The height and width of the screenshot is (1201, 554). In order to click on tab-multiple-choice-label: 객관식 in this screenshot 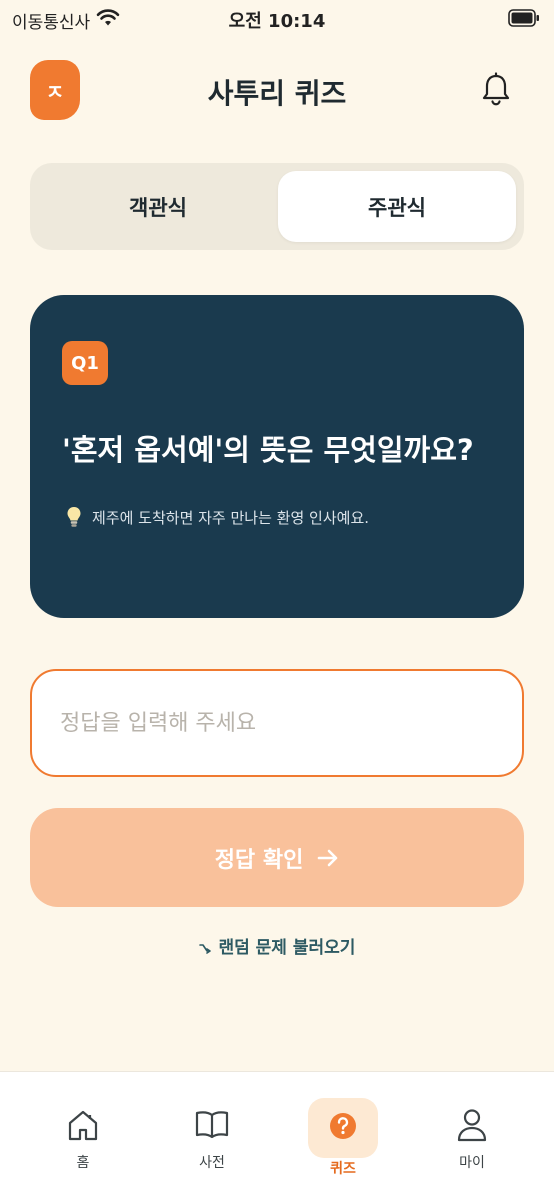, I will do `click(158, 207)`.